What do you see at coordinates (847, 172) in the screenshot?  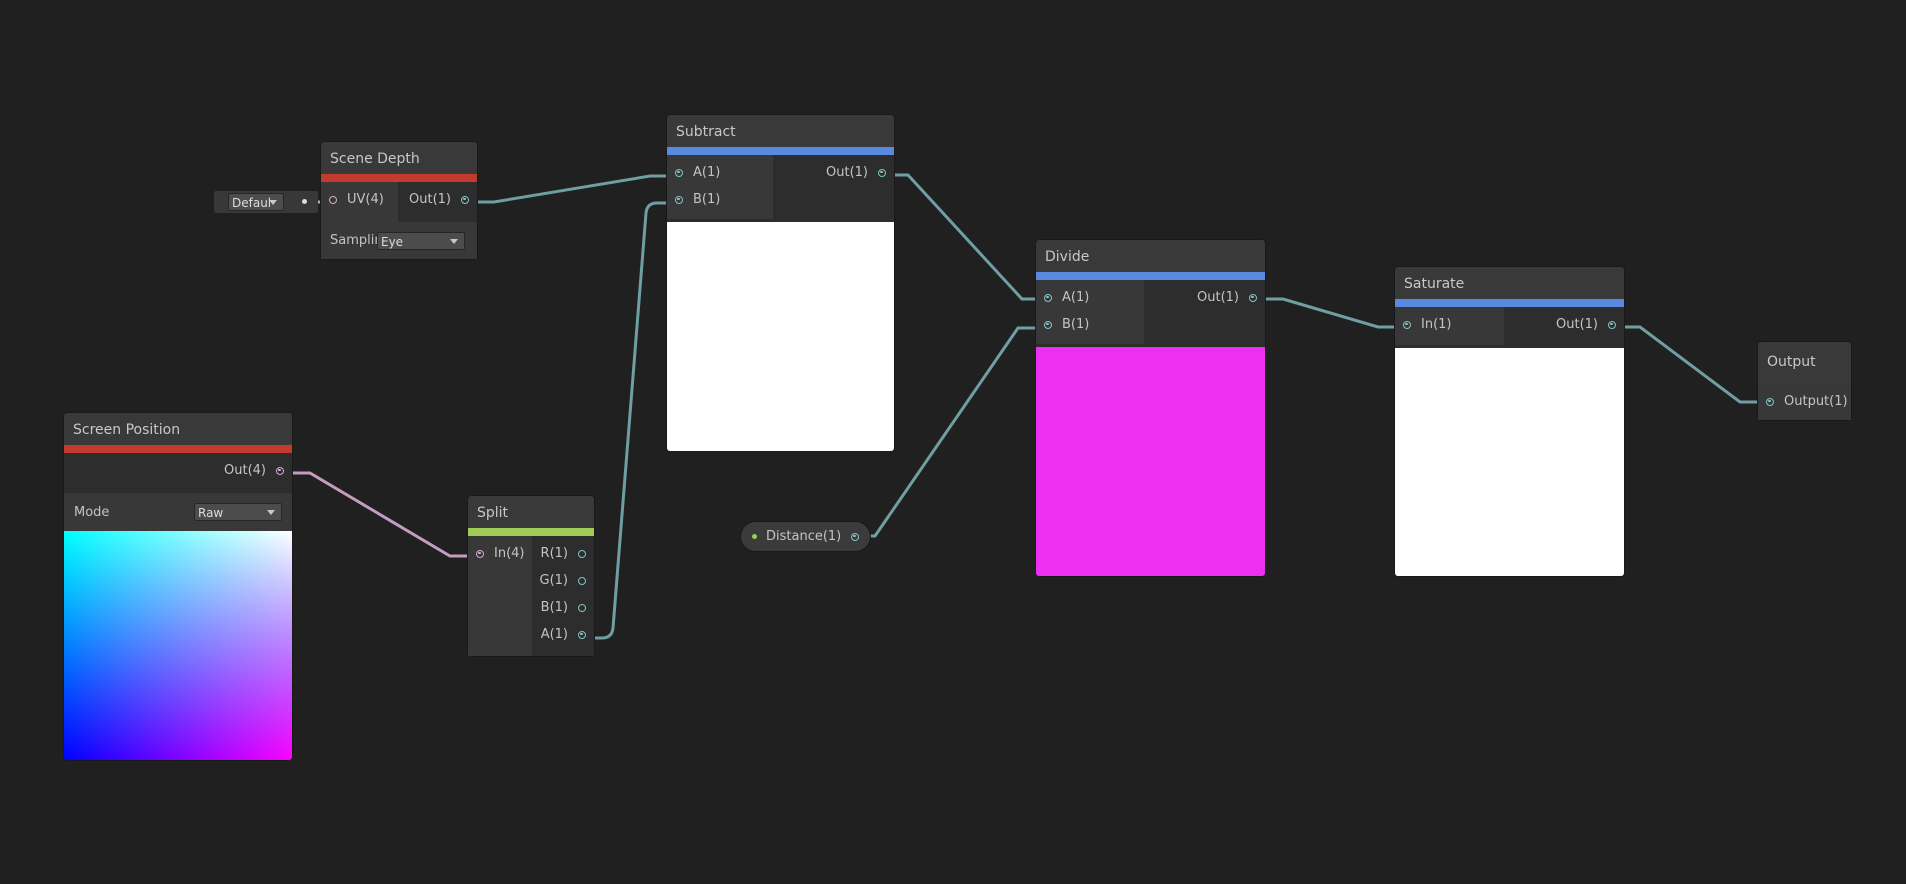 I see `subtract-out-label: Out(1)` at bounding box center [847, 172].